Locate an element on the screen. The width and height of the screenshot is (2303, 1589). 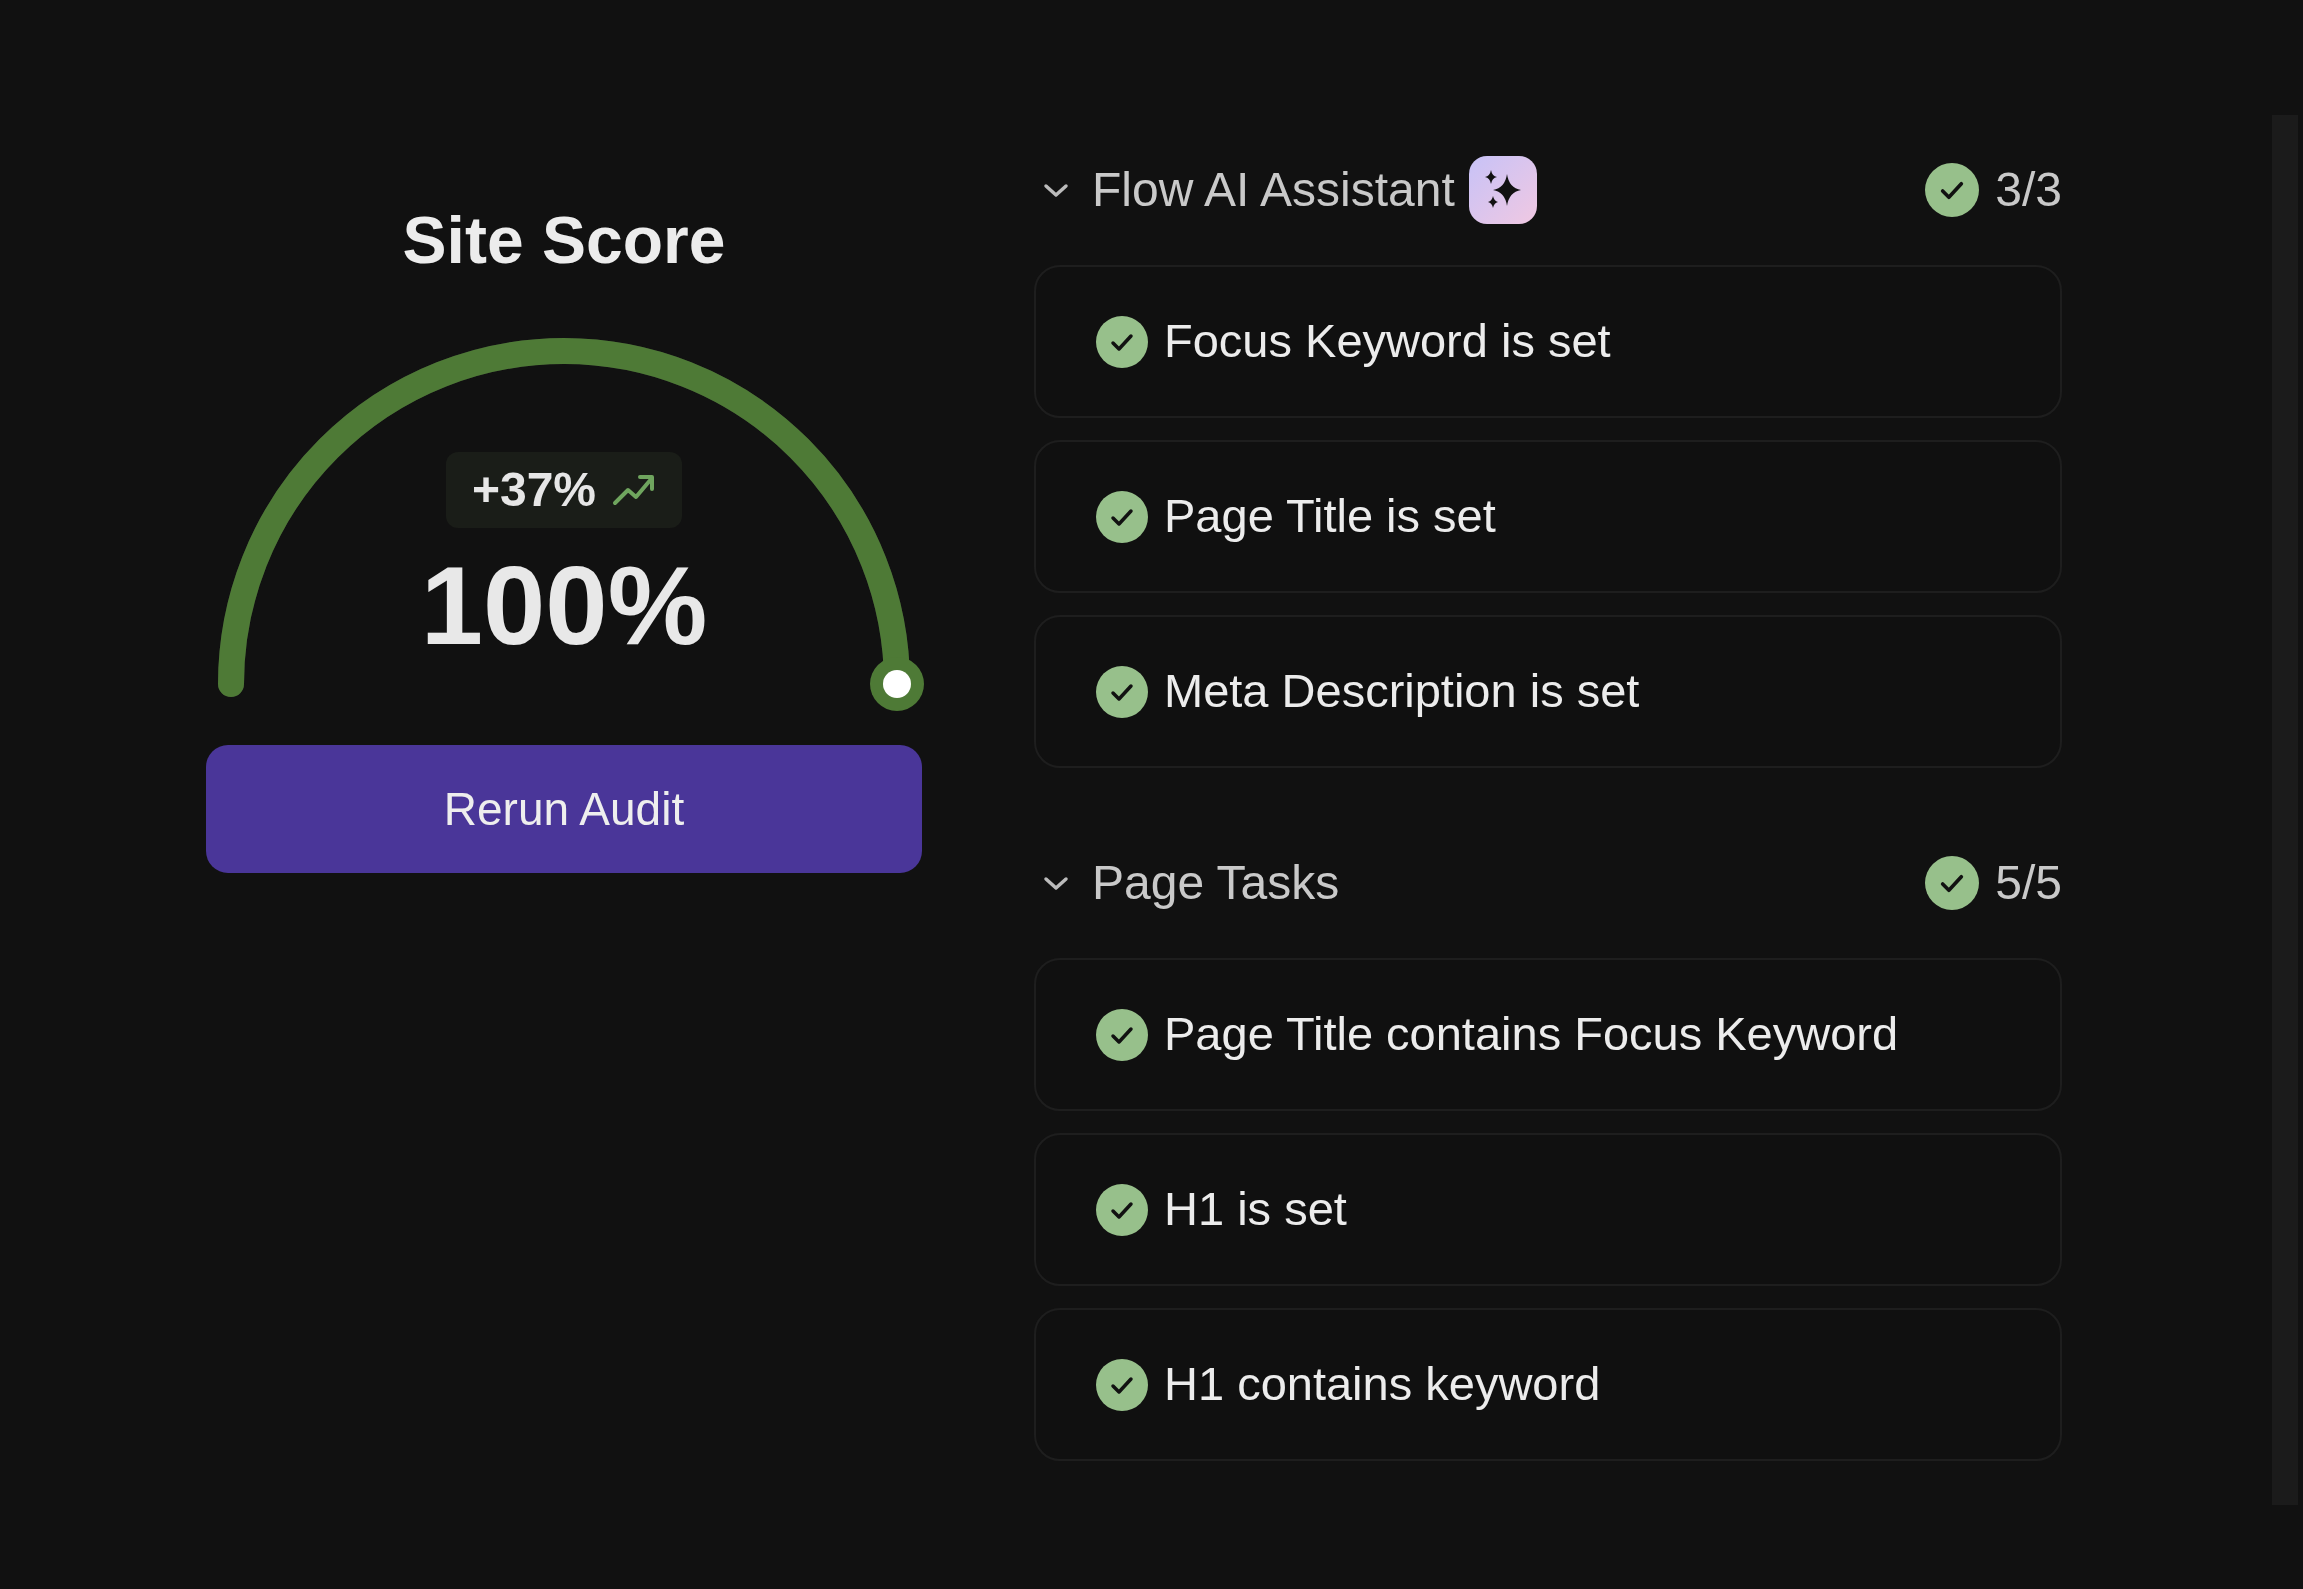
task-label: Page Title contains Focus Keyword is located at coordinates (1531, 1034).